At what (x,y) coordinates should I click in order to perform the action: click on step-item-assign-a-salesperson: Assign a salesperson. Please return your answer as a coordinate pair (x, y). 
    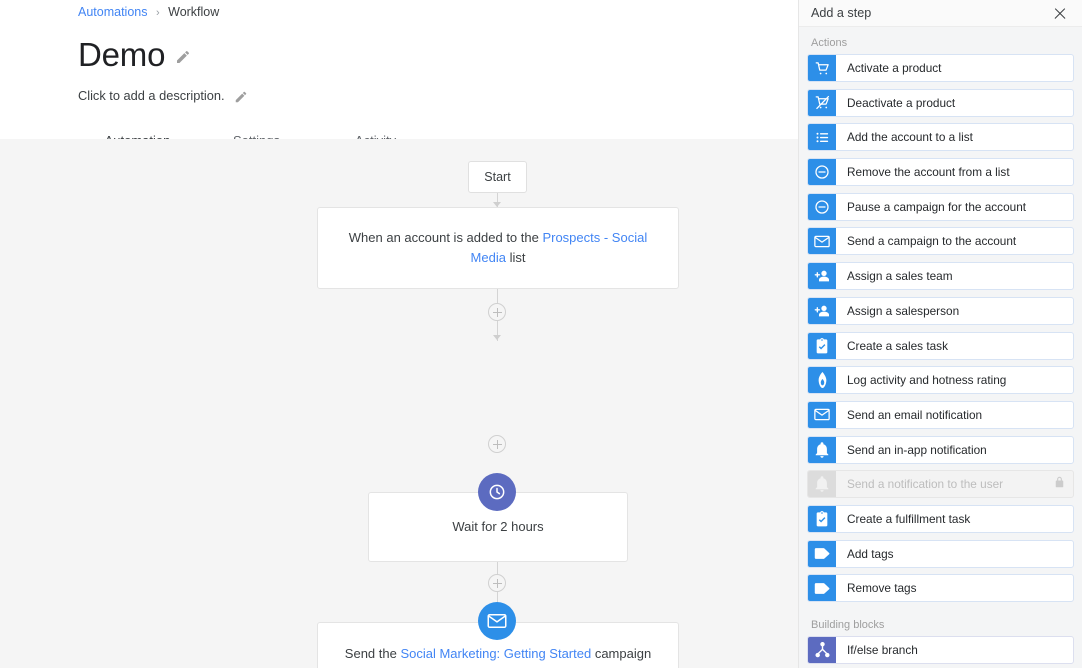
    Looking at the image, I should click on (940, 310).